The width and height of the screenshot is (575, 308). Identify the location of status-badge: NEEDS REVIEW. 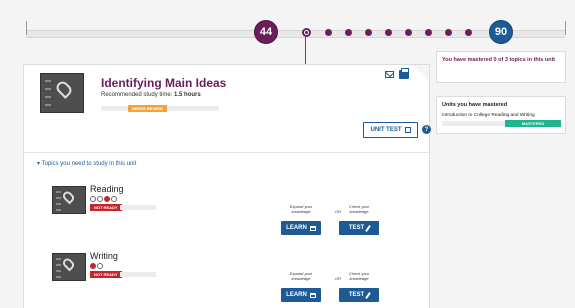
(147, 108).